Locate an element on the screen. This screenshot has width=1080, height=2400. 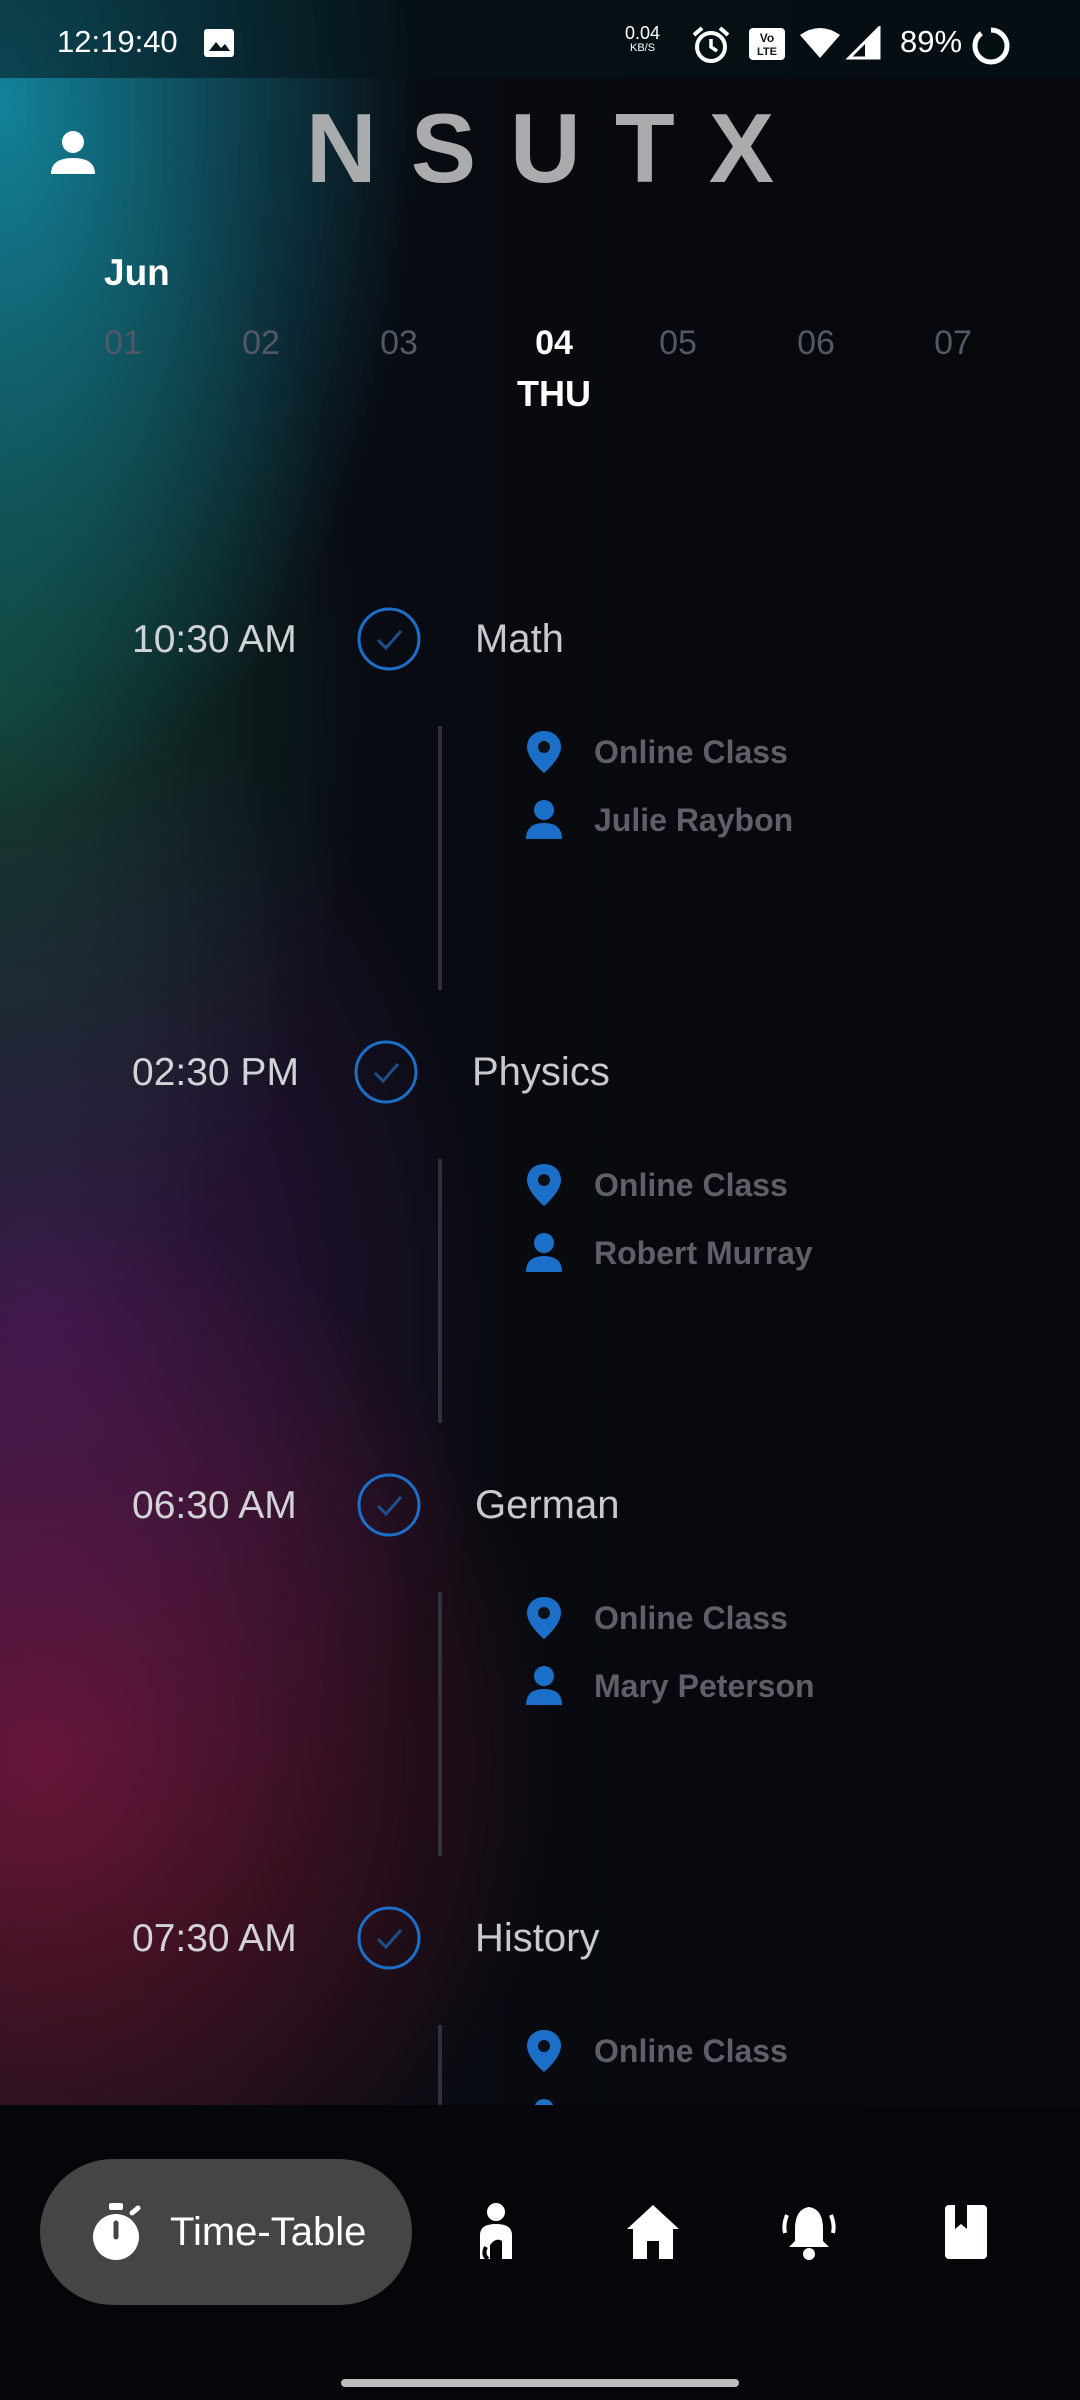
date-item: 05 is located at coordinates (678, 343).